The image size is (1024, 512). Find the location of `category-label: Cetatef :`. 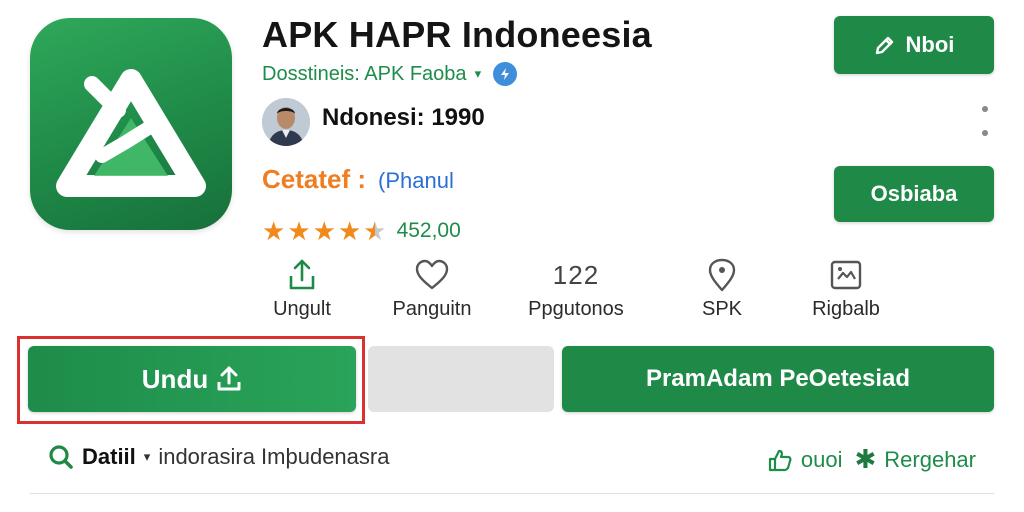

category-label: Cetatef : is located at coordinates (314, 179).